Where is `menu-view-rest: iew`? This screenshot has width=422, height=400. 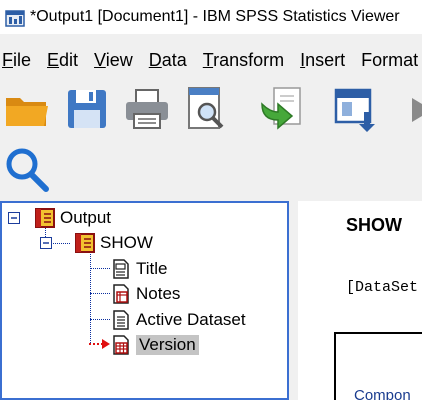 menu-view-rest: iew is located at coordinates (119, 59).